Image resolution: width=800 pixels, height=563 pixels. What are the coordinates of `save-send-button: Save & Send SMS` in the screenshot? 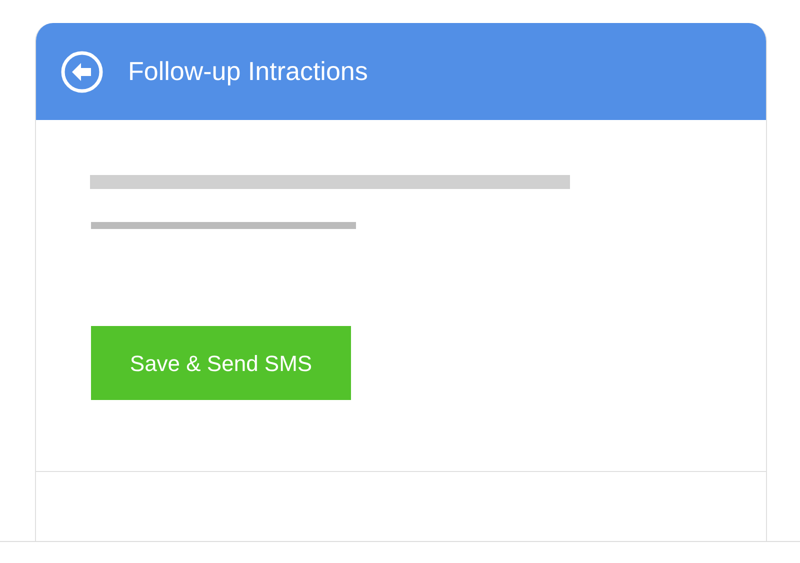 It's located at (221, 363).